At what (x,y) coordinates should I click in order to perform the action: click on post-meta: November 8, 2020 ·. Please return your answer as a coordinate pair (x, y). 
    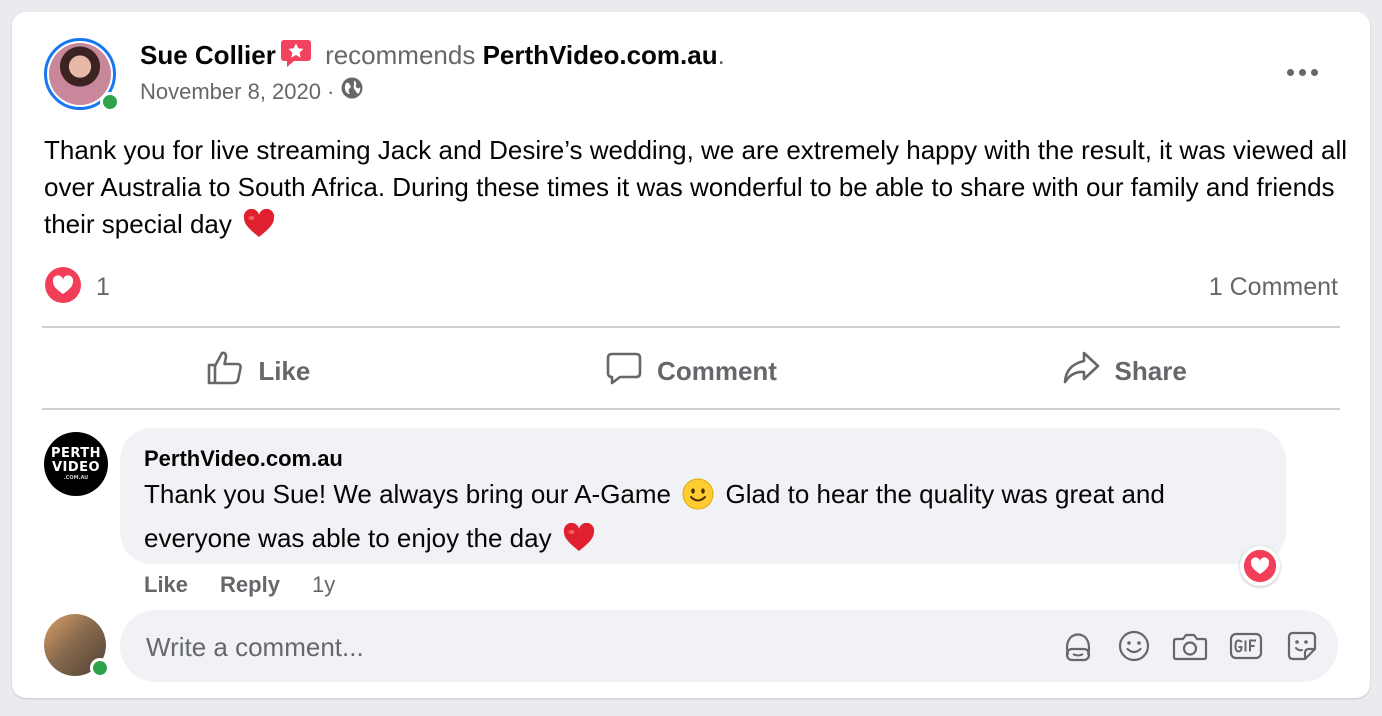
    Looking at the image, I should click on (252, 91).